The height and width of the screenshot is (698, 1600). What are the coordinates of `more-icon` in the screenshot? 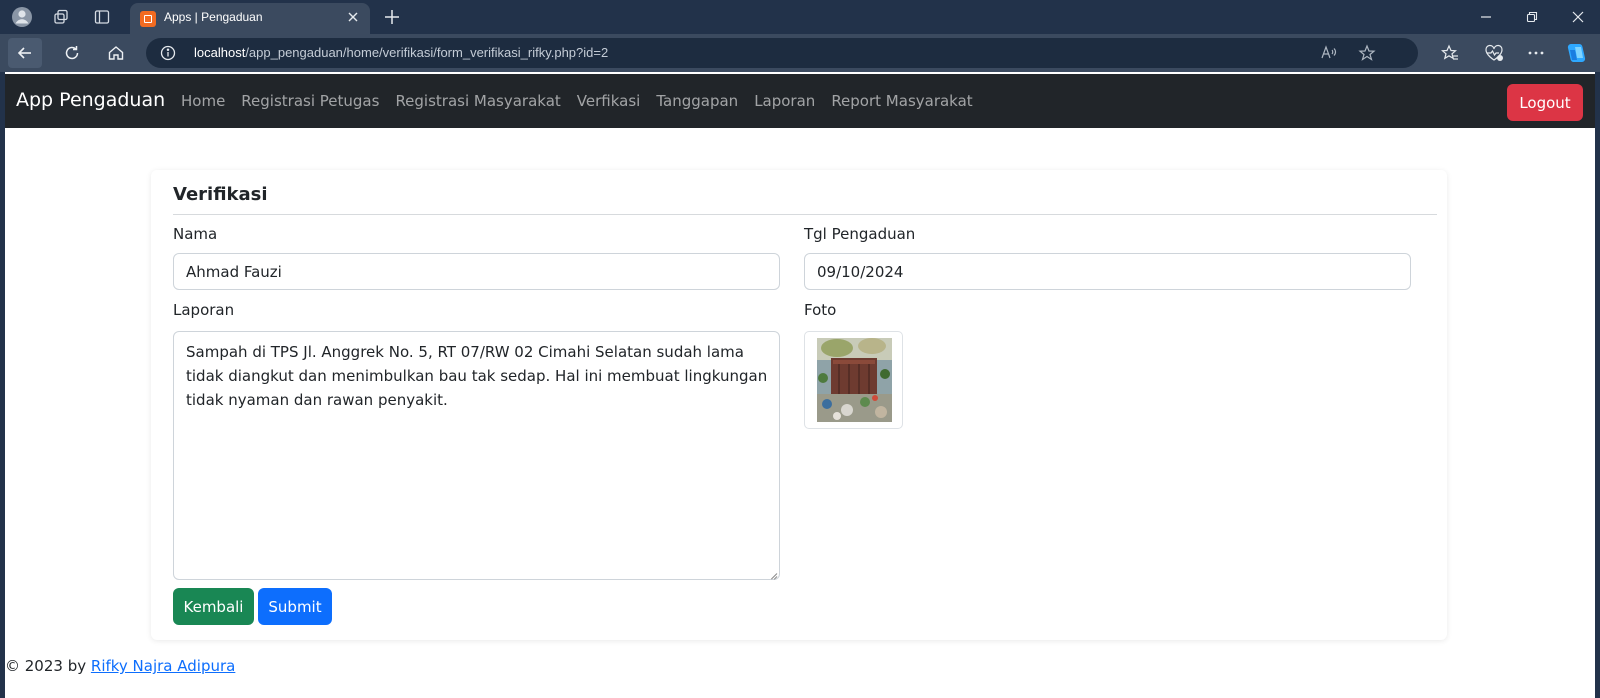 It's located at (1536, 53).